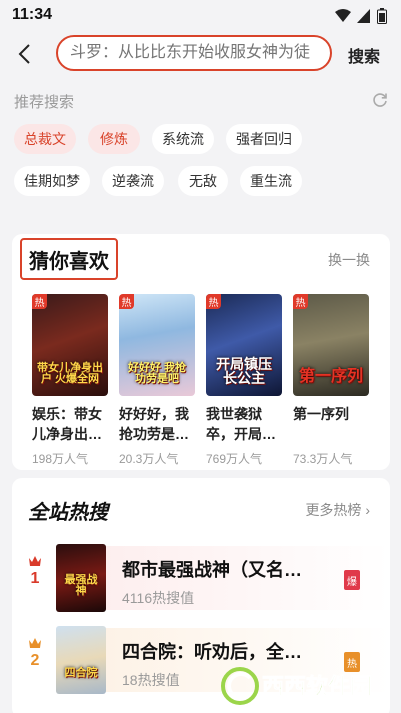  I want to click on battery-icon, so click(382, 16).